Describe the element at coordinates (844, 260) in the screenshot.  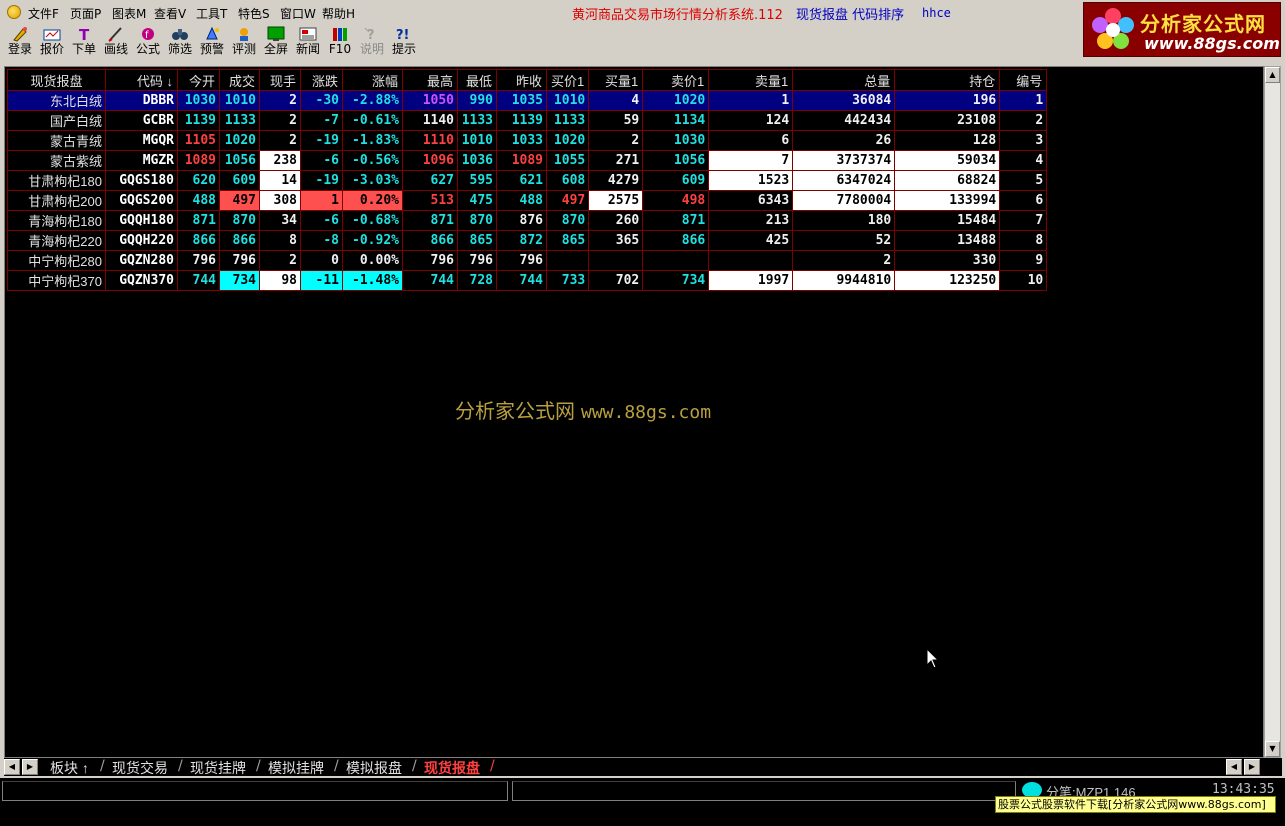
I see `cell-total: 2` at that location.